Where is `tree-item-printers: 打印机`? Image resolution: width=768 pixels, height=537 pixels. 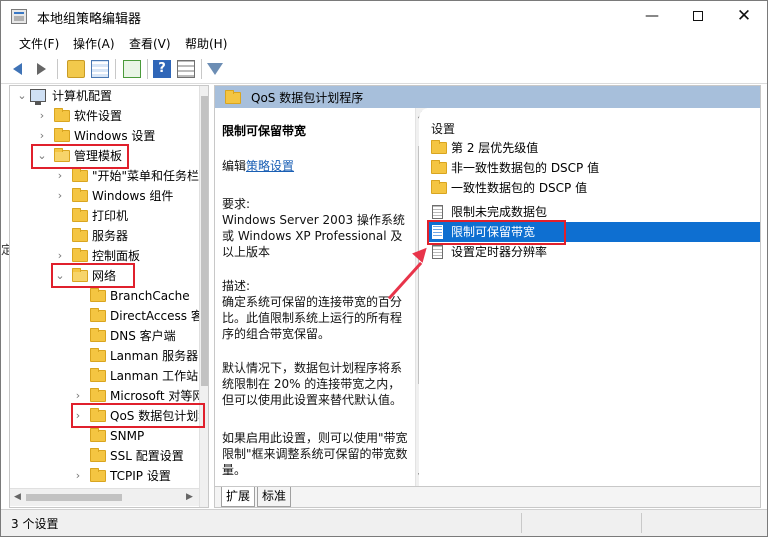
tree-item-printers: 打印机 is located at coordinates (104, 216).